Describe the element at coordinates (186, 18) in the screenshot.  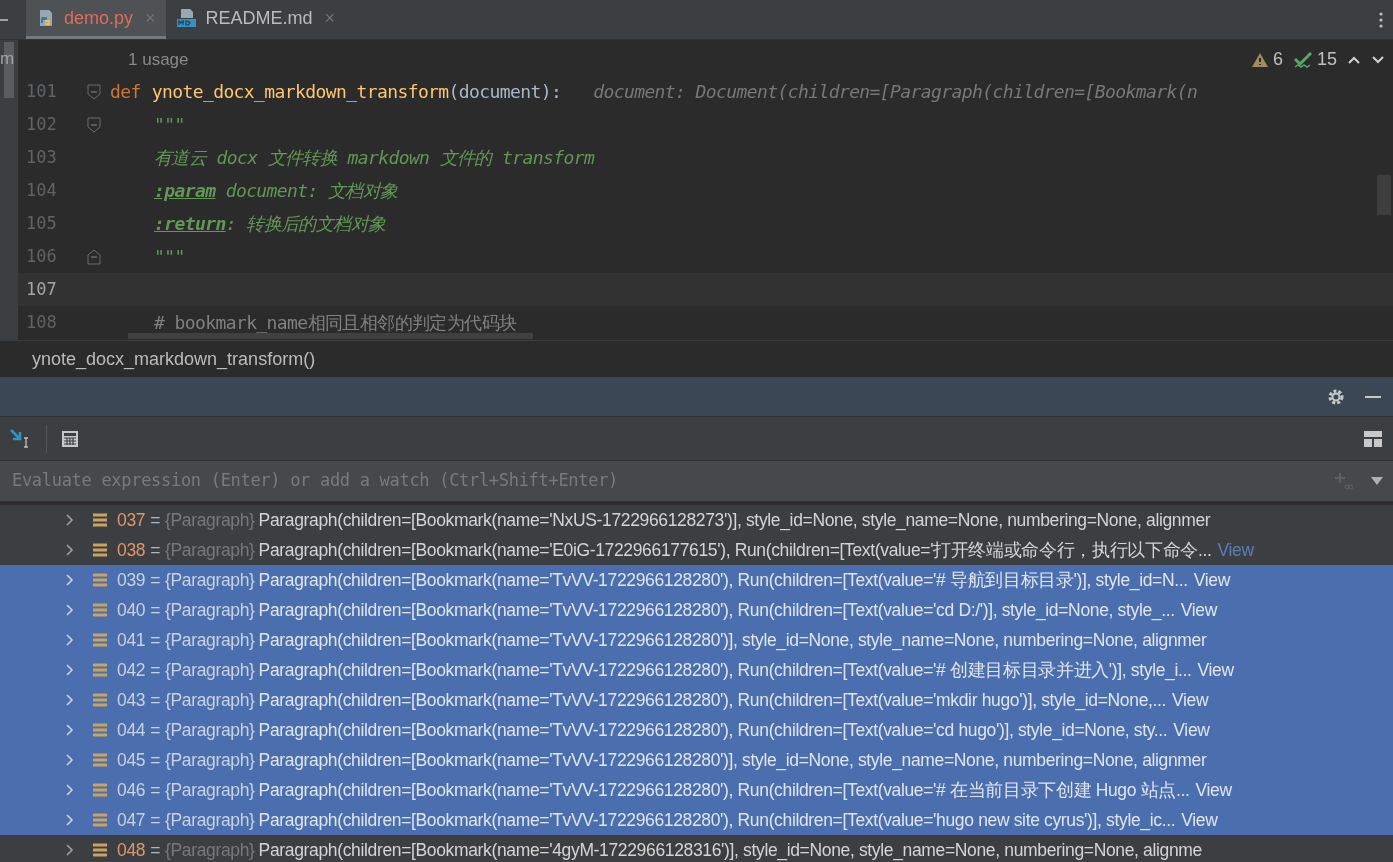
I see `markdown-file-icon` at that location.